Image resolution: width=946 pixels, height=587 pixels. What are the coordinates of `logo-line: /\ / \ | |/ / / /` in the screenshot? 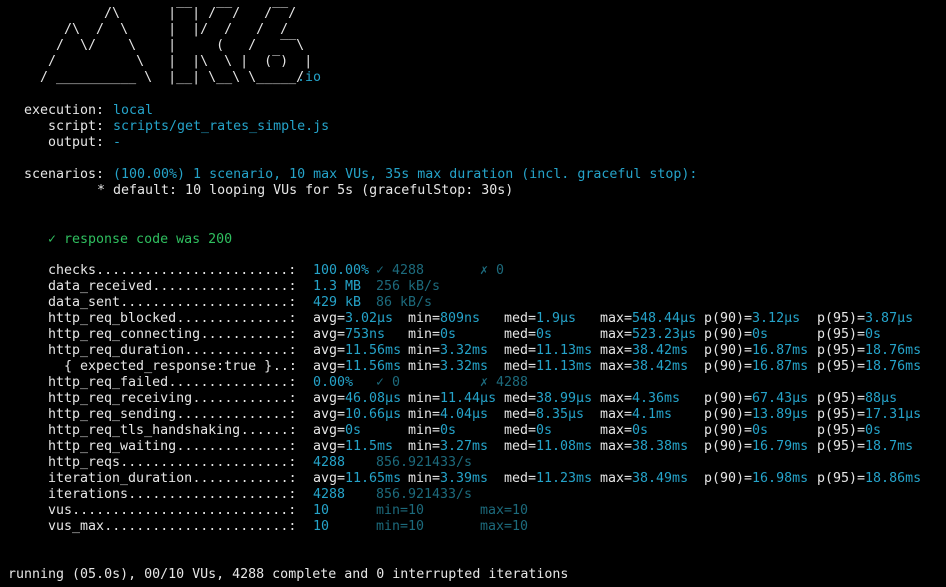 It's located at (156, 29).